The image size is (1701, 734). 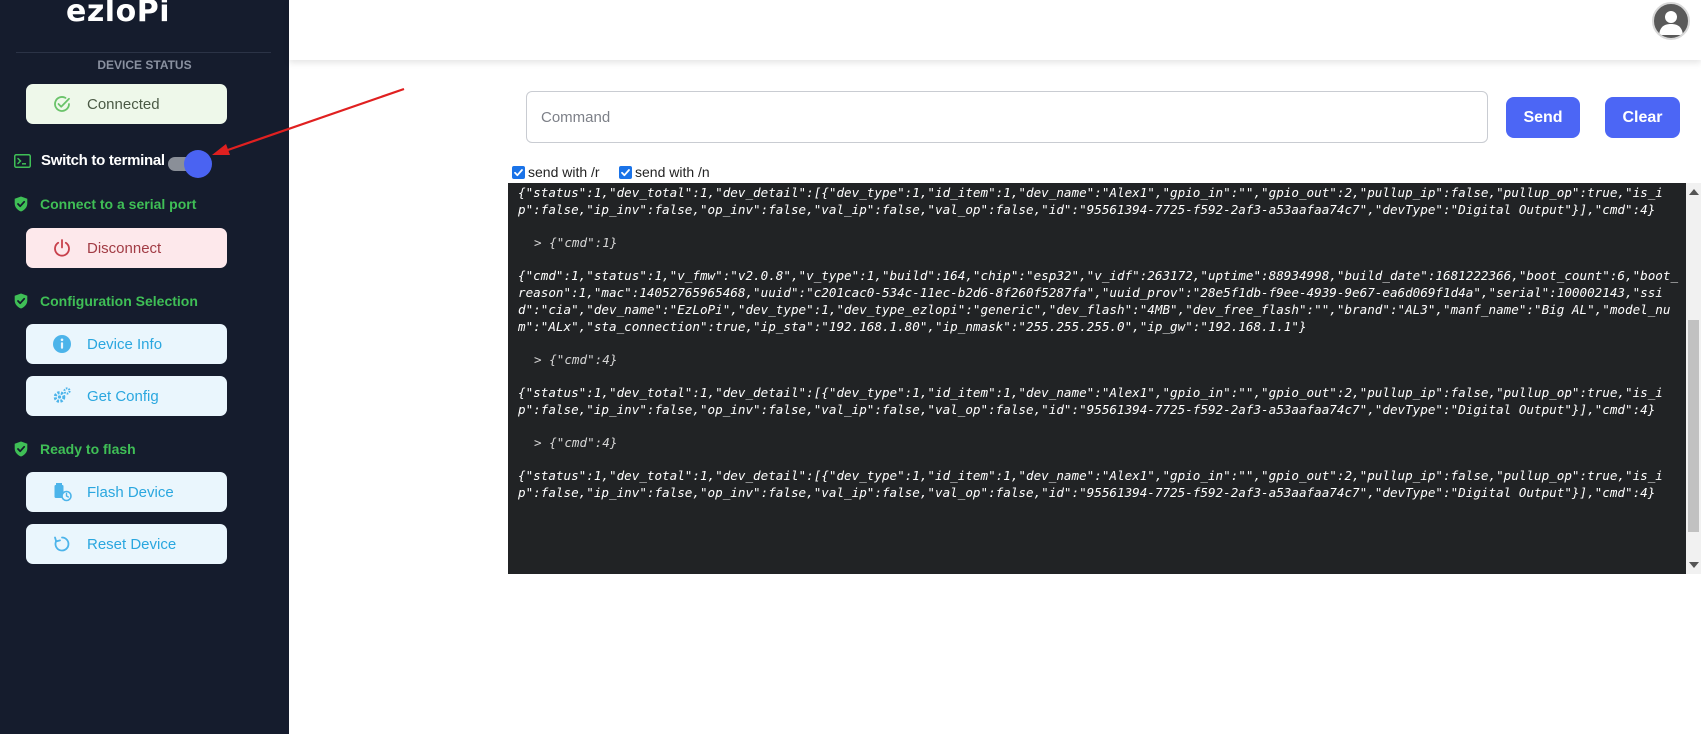 I want to click on flash-device-label: Flash Device, so click(x=130, y=492).